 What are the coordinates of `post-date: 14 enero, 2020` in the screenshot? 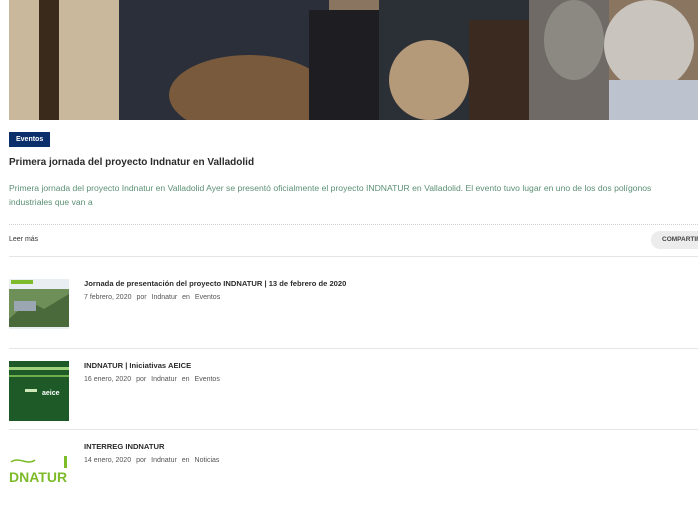 It's located at (107, 460).